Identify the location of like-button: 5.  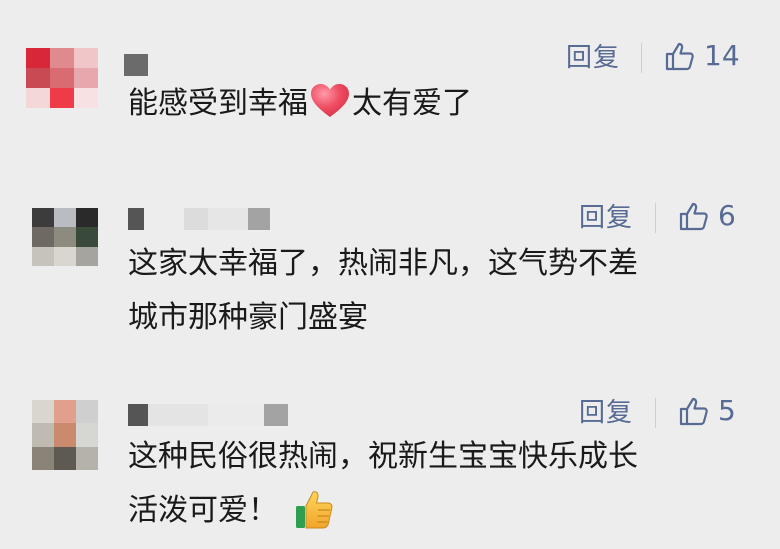
(707, 411).